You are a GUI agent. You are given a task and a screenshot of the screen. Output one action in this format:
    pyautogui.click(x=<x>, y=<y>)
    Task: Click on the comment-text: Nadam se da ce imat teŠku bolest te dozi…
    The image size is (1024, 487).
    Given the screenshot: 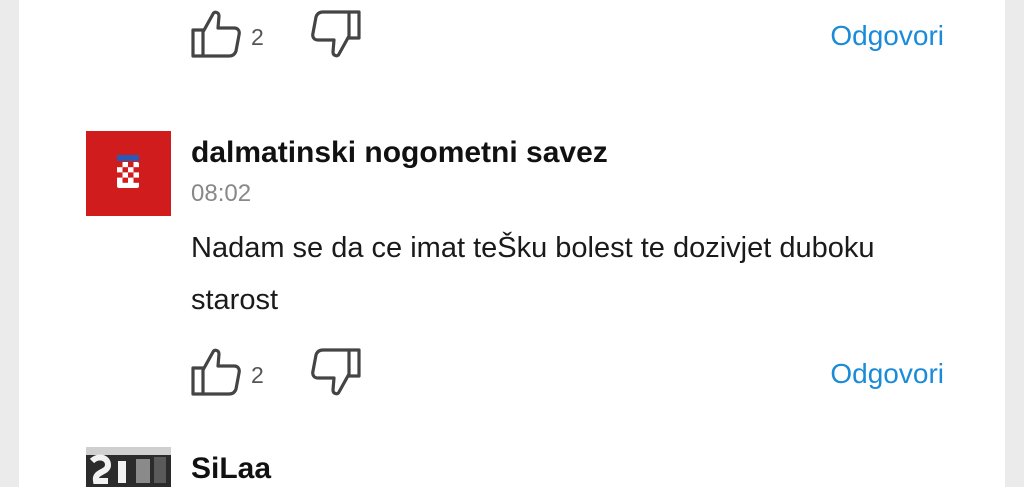 What is the action you would take?
    pyautogui.click(x=533, y=274)
    